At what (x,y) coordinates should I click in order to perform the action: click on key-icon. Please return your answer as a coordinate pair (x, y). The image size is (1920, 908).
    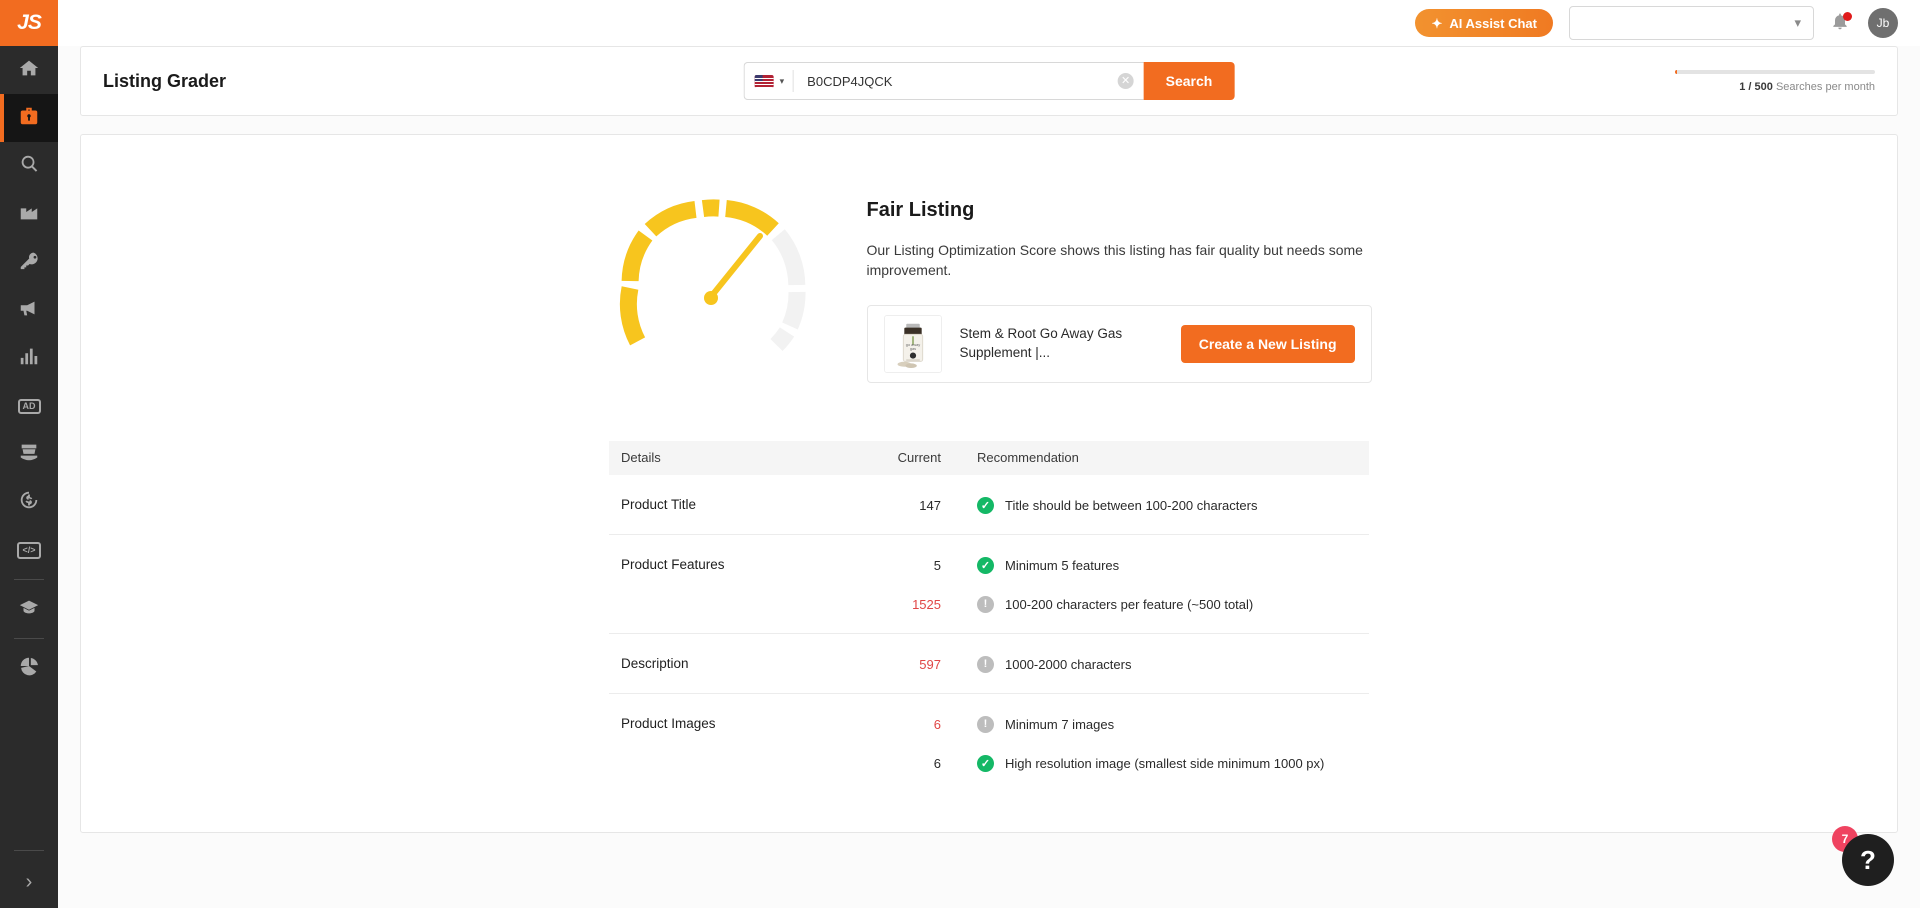
    Looking at the image, I should click on (29, 262).